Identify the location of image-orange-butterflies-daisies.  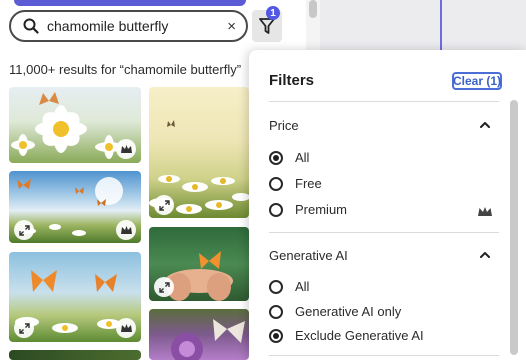
(75, 297).